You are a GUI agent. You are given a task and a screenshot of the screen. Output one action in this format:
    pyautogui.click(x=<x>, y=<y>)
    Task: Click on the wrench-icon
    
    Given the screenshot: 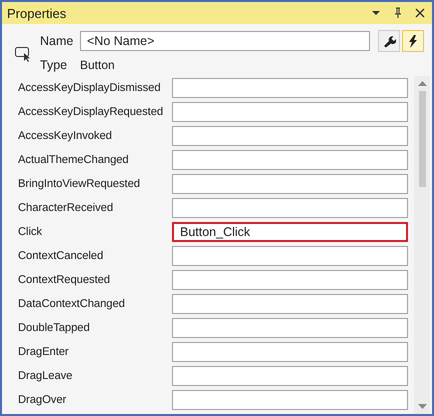 What is the action you would take?
    pyautogui.click(x=389, y=41)
    